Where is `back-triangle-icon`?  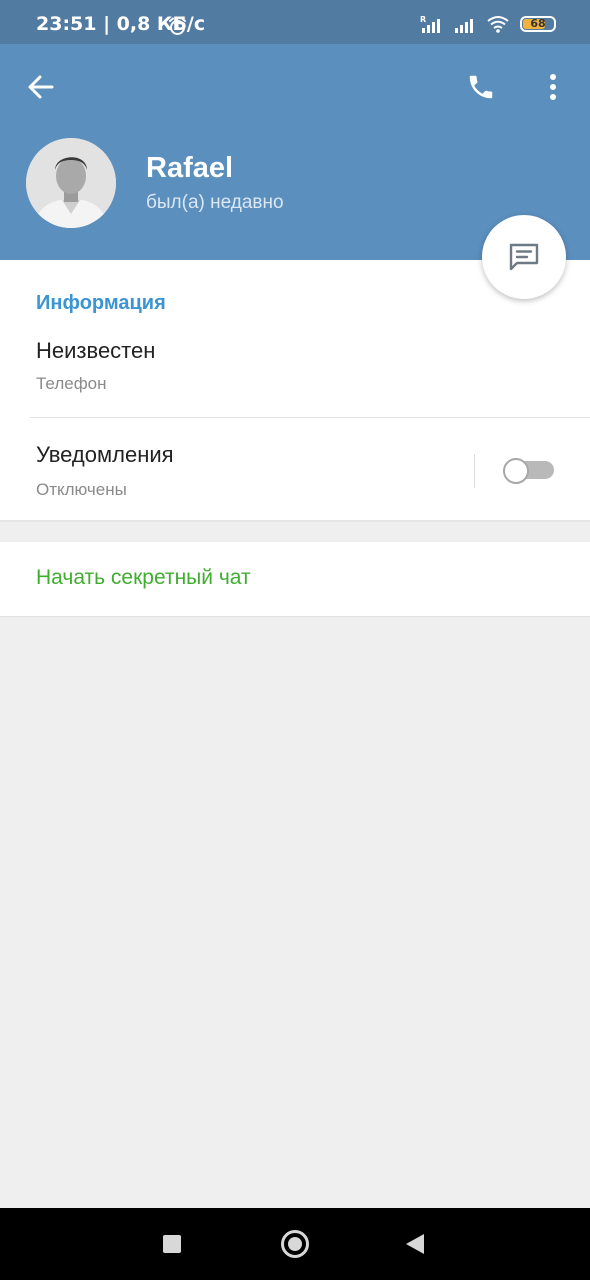 back-triangle-icon is located at coordinates (415, 1244).